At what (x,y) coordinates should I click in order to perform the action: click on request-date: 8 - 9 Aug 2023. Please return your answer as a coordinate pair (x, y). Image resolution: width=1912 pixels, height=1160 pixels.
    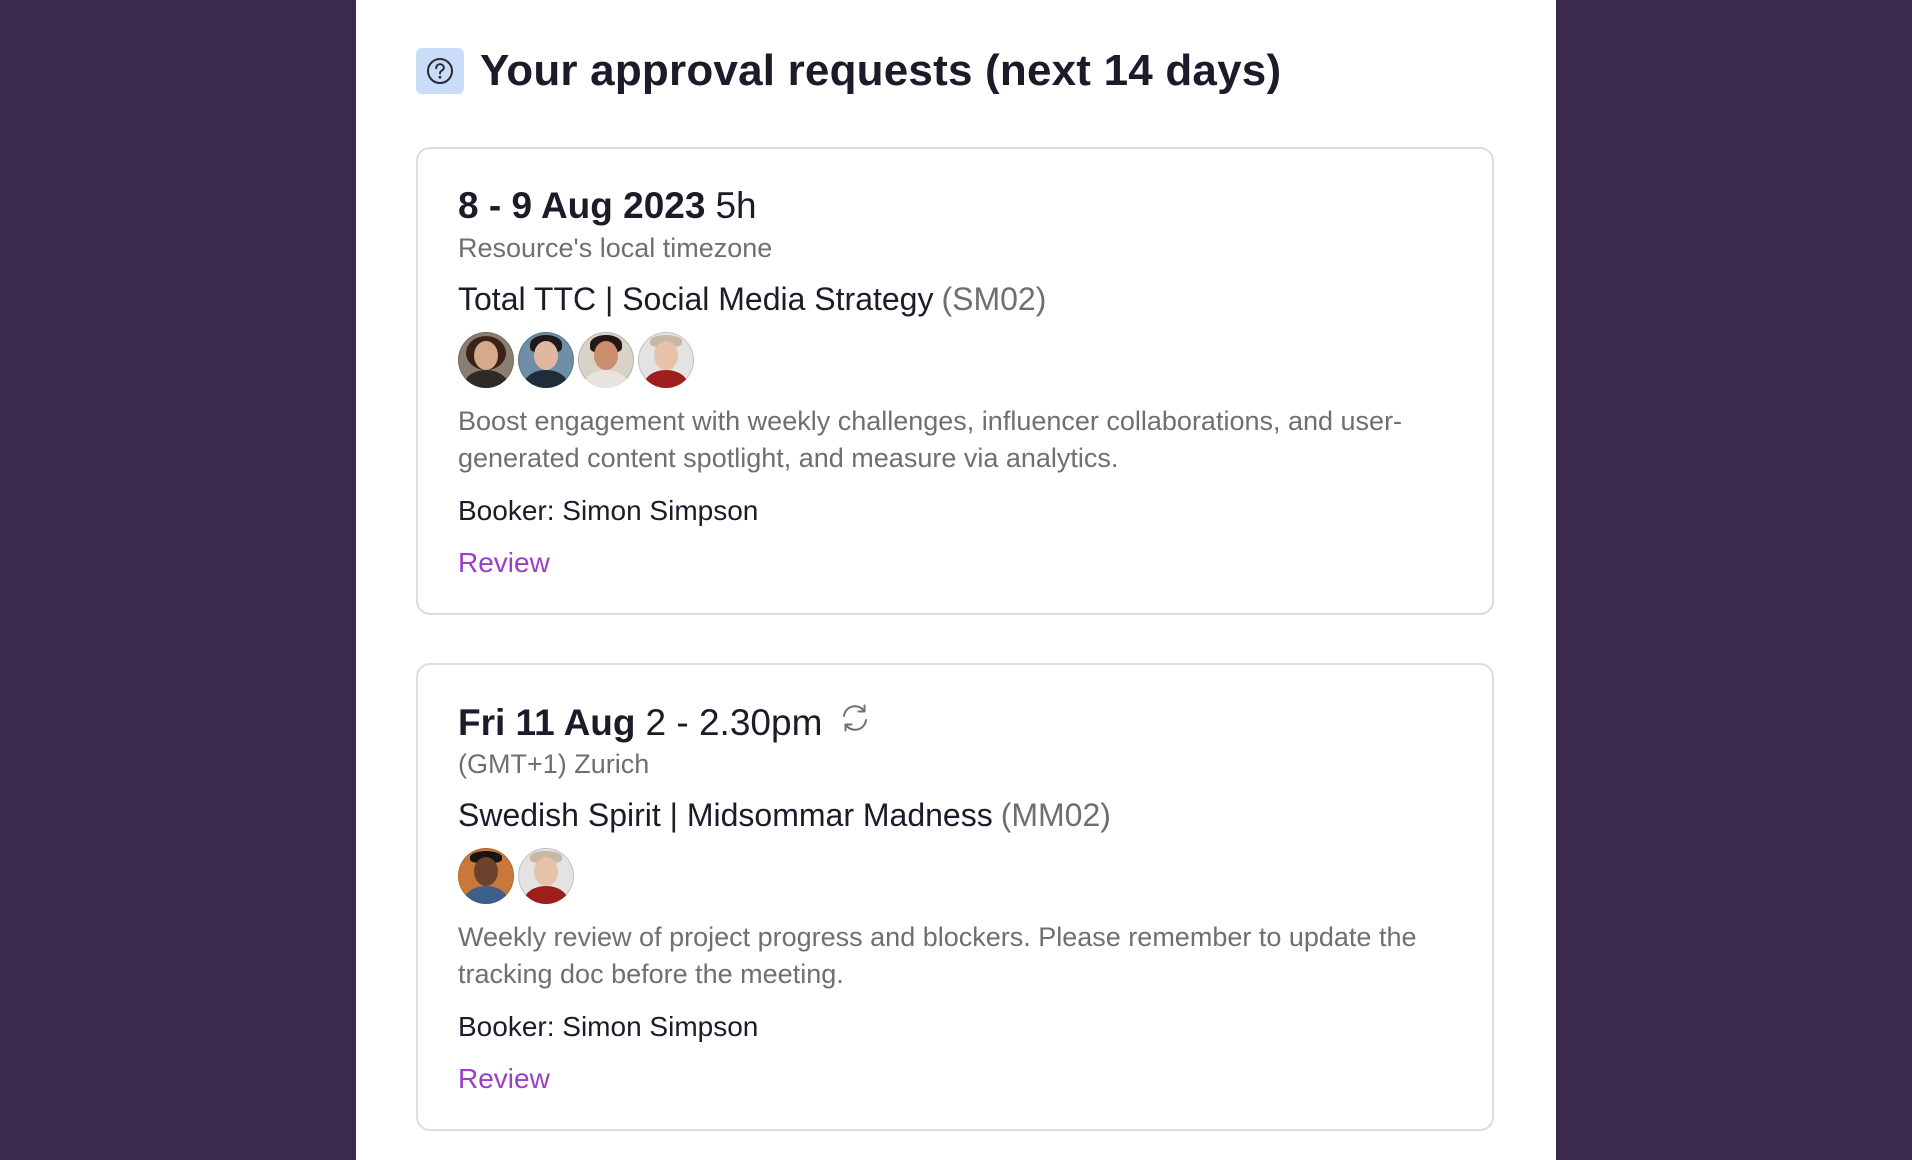
    Looking at the image, I should click on (582, 205).